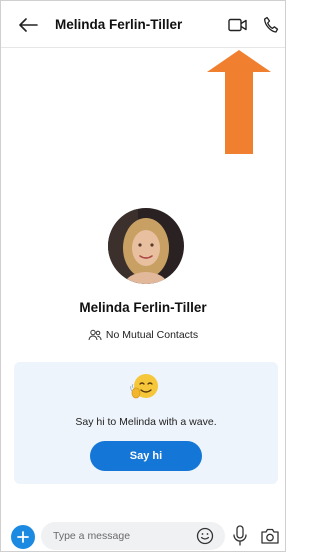 This screenshot has width=320, height=552. I want to click on mutual-contacts: No Mutual Contacts, so click(143, 335).